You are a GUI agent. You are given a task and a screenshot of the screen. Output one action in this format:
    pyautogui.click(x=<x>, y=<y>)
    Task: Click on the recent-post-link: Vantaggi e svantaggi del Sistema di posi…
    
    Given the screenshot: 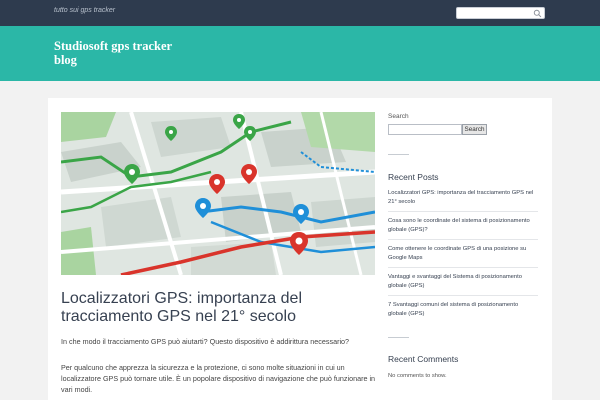 What is the action you would take?
    pyautogui.click(x=463, y=282)
    